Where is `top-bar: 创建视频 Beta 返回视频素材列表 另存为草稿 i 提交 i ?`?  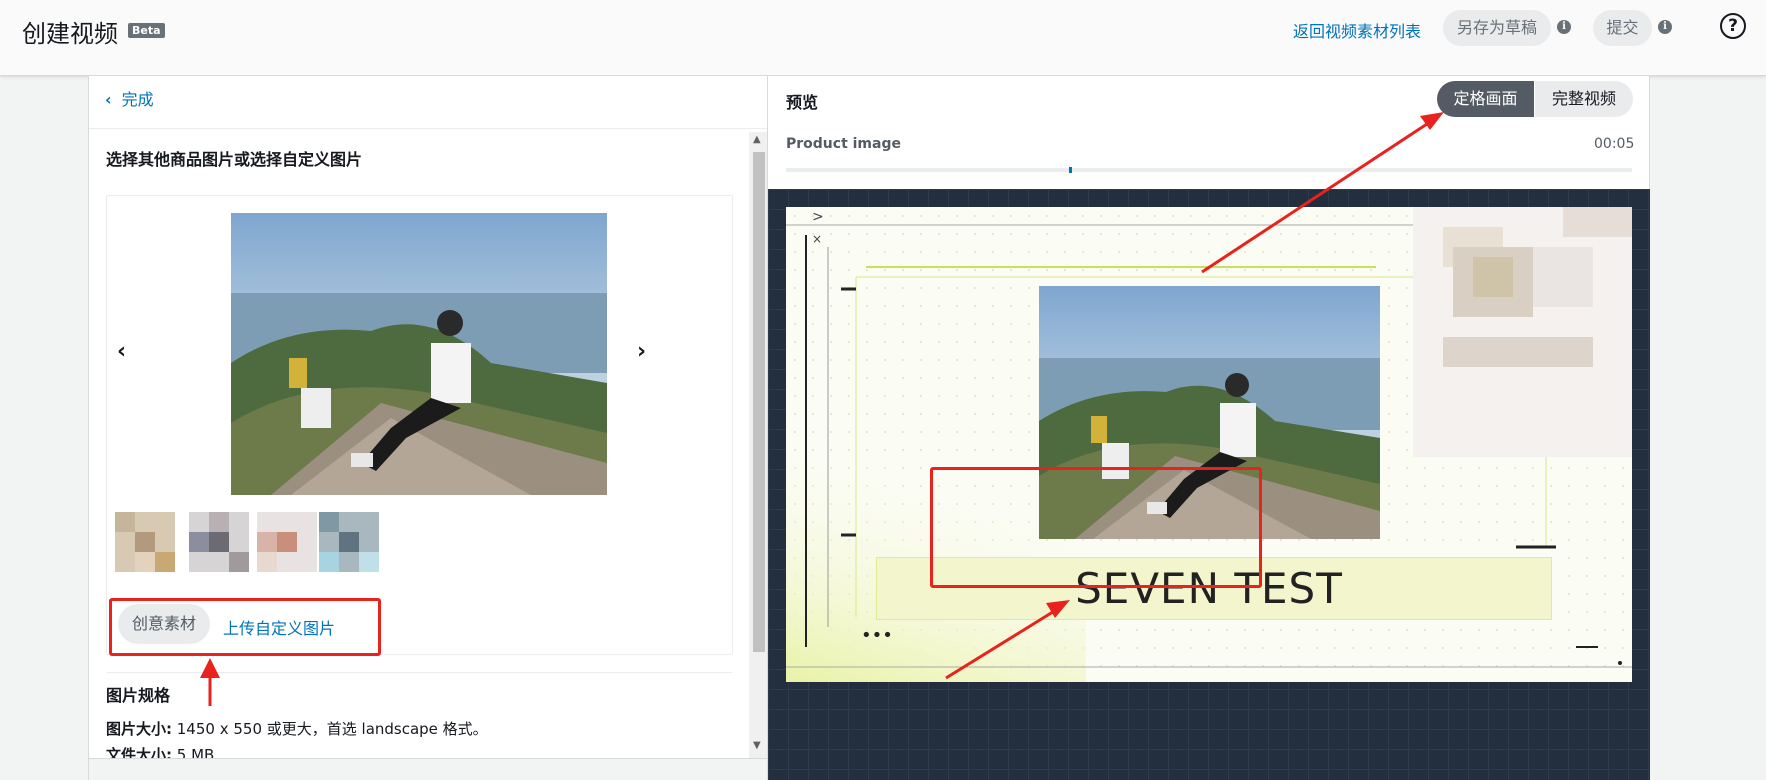
top-bar: 创建视频 Beta 返回视频素材列表 另存为草稿 i 提交 i ? is located at coordinates (883, 38).